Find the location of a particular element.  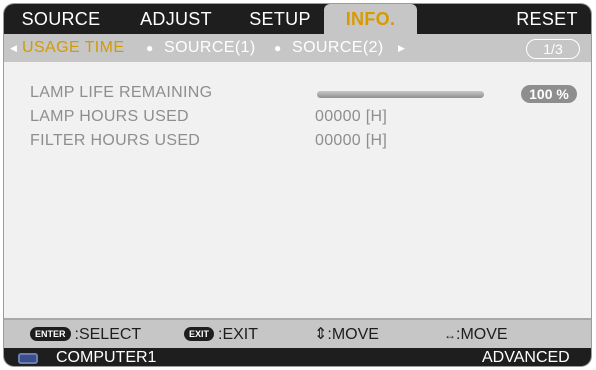

tab-adjust: ADJUST is located at coordinates (176, 19).